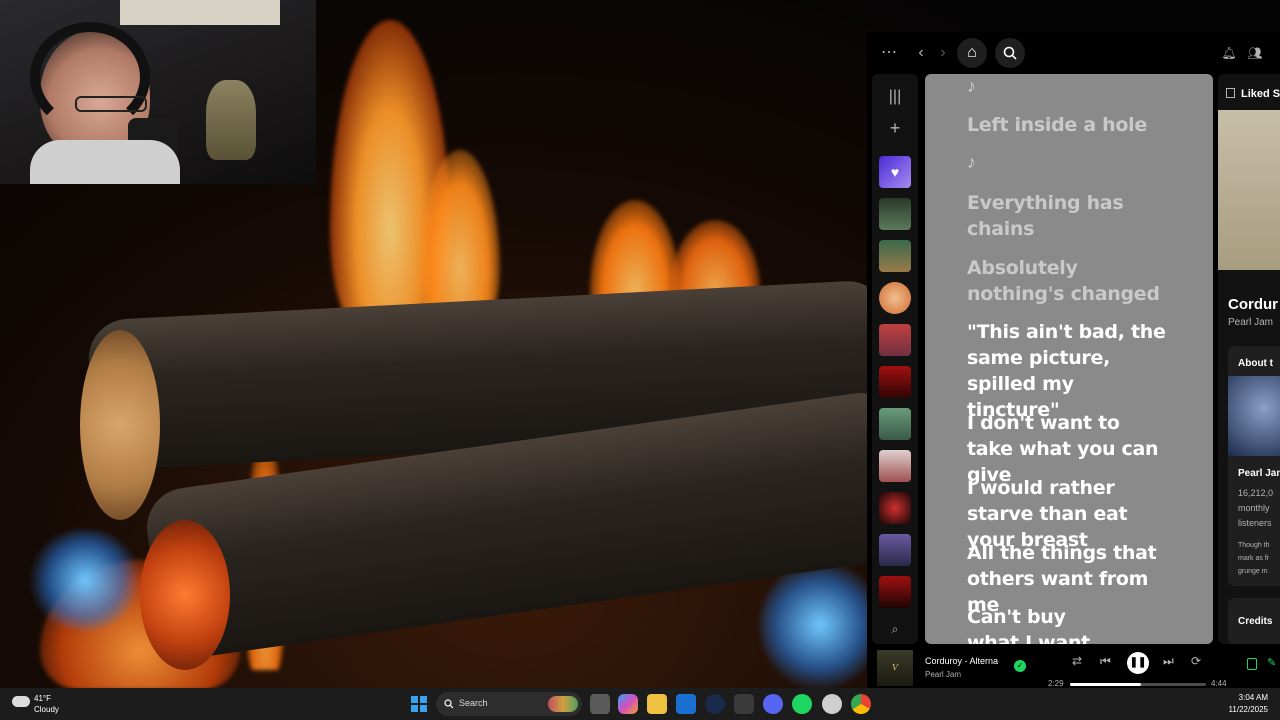  I want to click on progress-bar, so click(1138, 684).